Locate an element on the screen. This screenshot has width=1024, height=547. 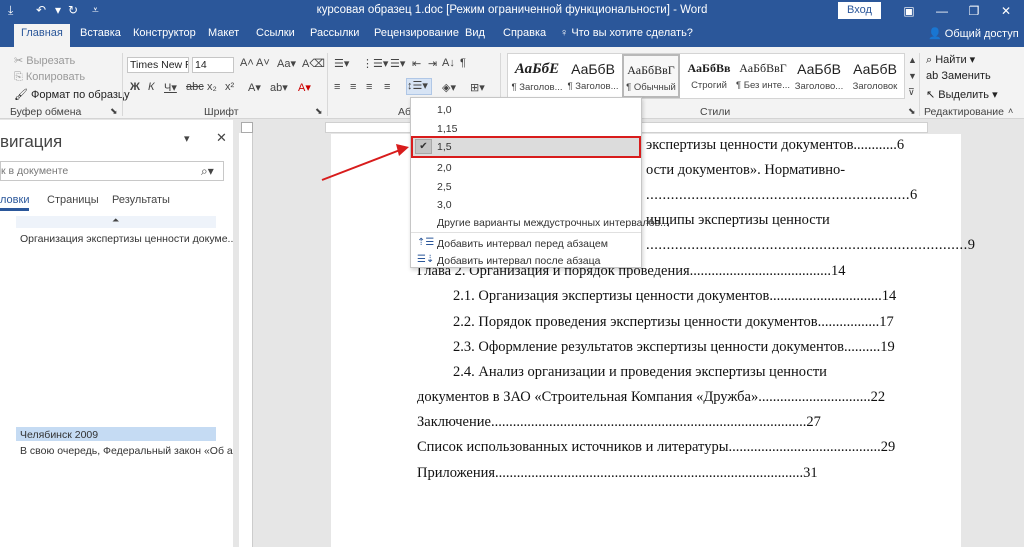
change-case-icon: Aa▾ is located at coordinates (286, 63).